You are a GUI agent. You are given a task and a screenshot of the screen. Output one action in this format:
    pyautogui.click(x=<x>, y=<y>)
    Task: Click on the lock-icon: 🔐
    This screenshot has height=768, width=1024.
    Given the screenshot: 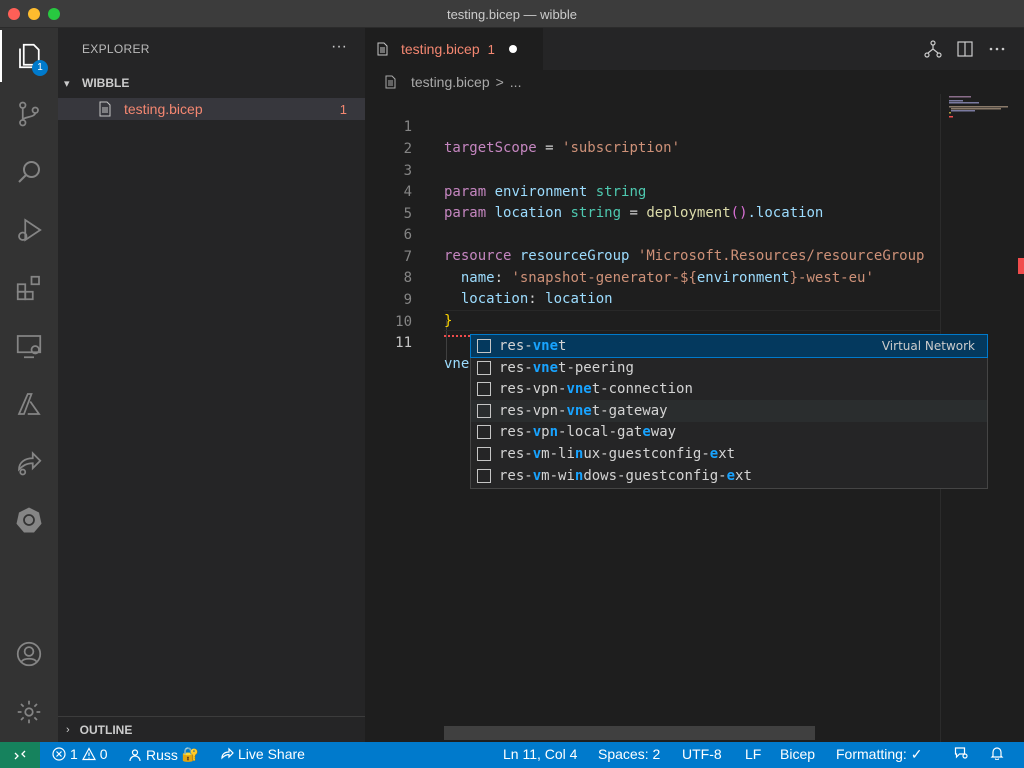 What is the action you would take?
    pyautogui.click(x=190, y=754)
    